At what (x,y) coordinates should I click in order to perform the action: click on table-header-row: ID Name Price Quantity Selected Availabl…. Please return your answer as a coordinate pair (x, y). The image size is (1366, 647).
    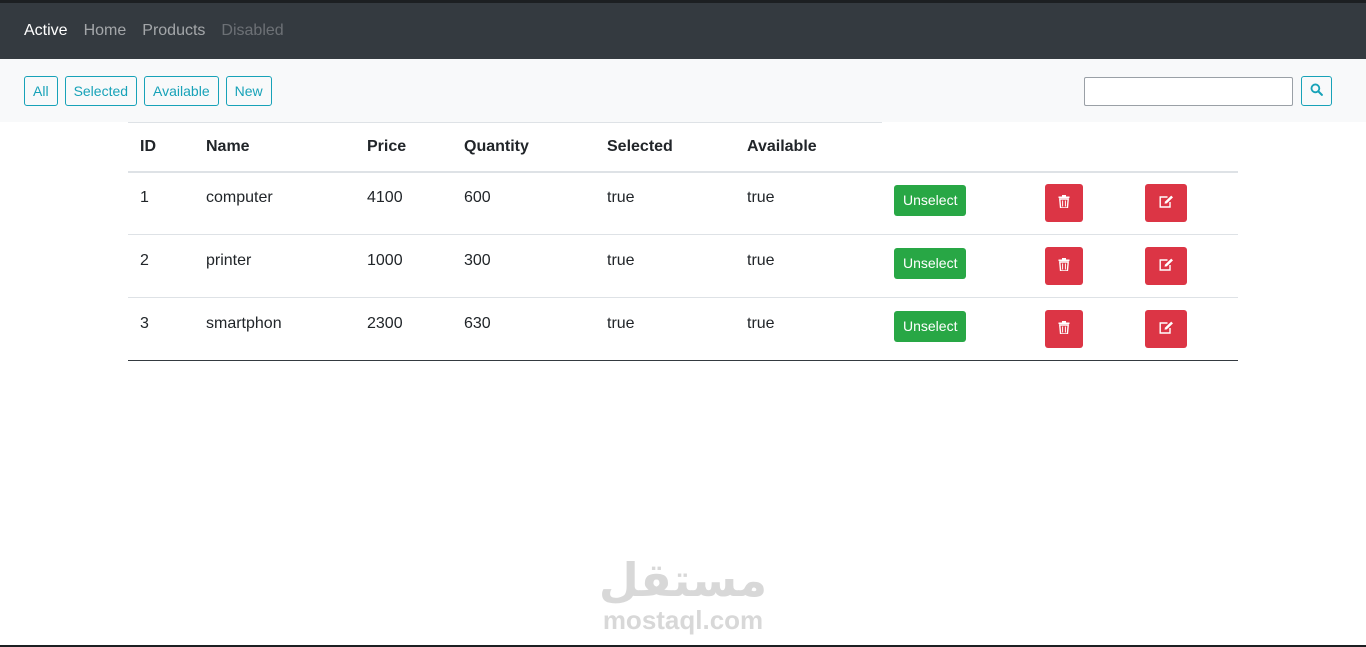
    Looking at the image, I should click on (683, 147).